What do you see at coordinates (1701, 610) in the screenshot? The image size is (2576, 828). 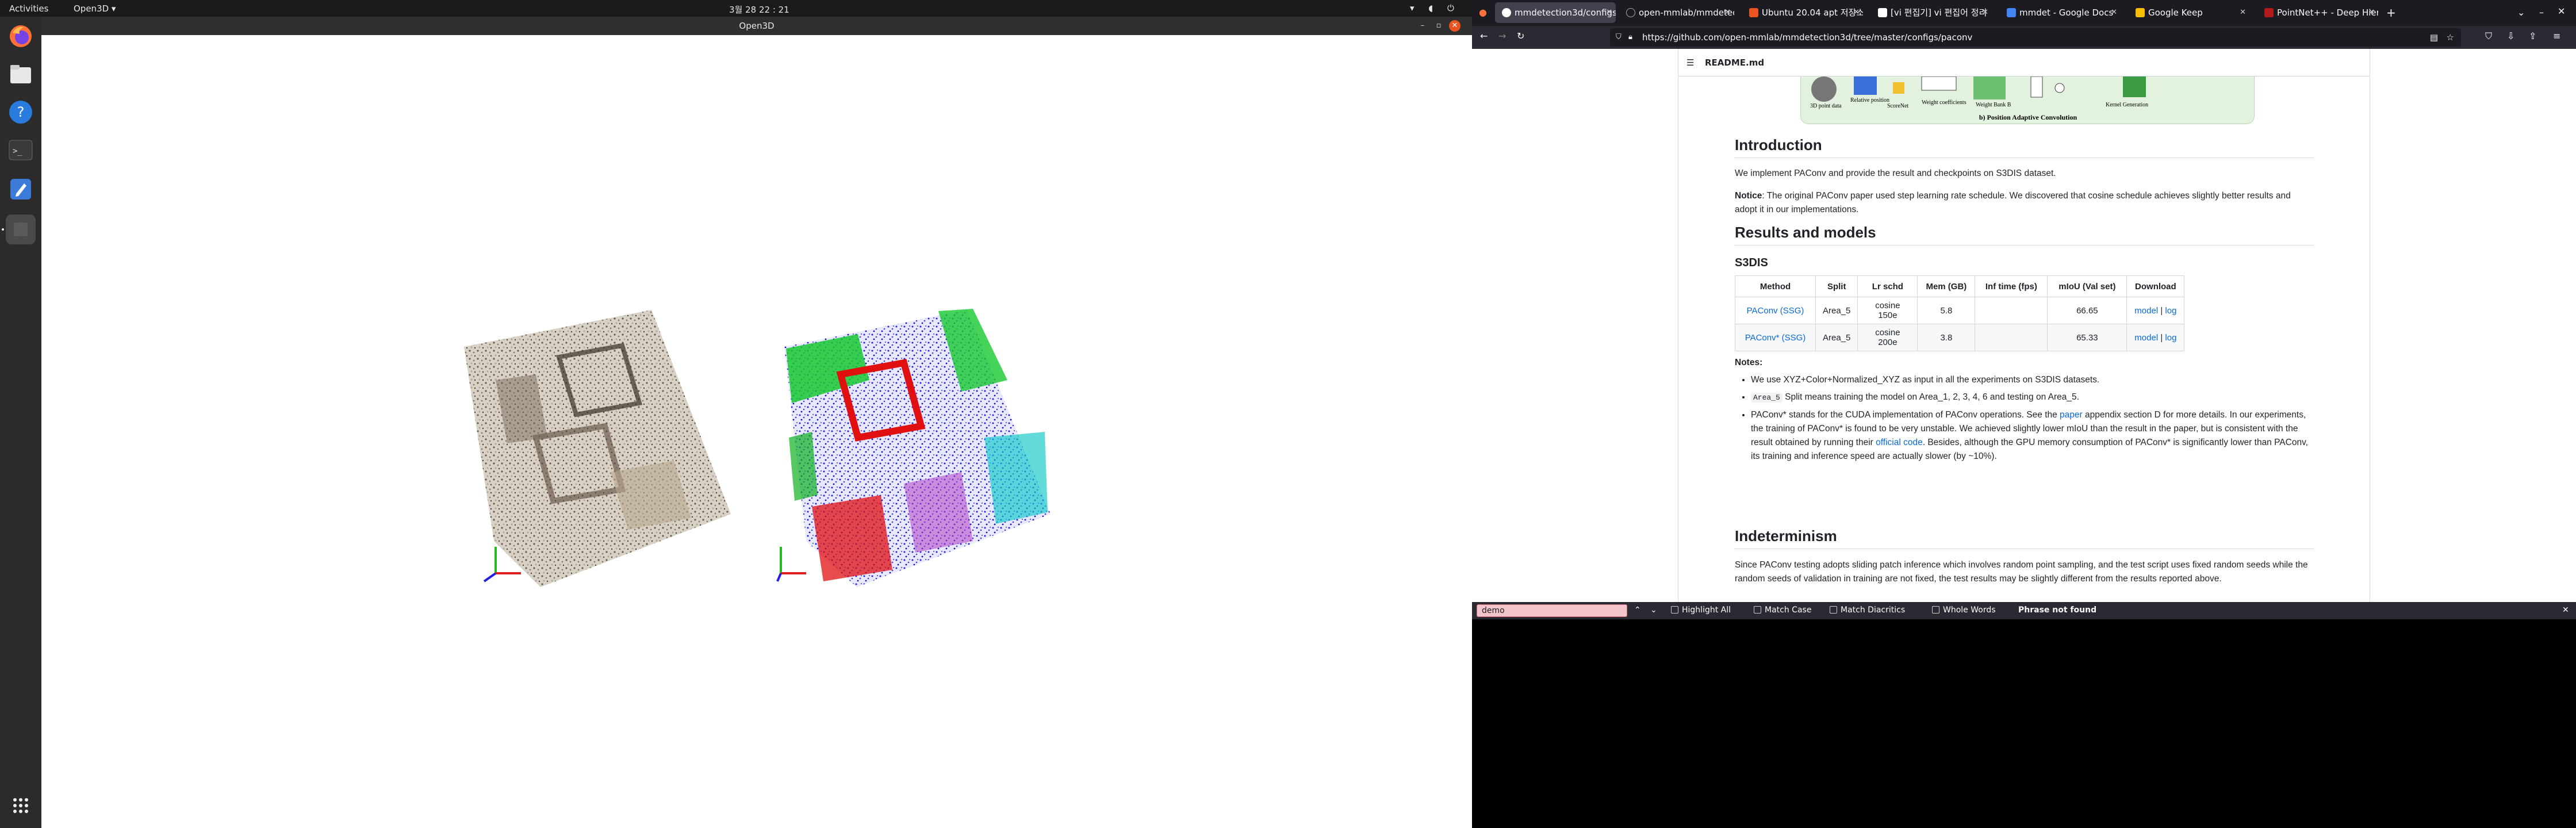 I see `highlight-all-checkbox: Highlight All` at bounding box center [1701, 610].